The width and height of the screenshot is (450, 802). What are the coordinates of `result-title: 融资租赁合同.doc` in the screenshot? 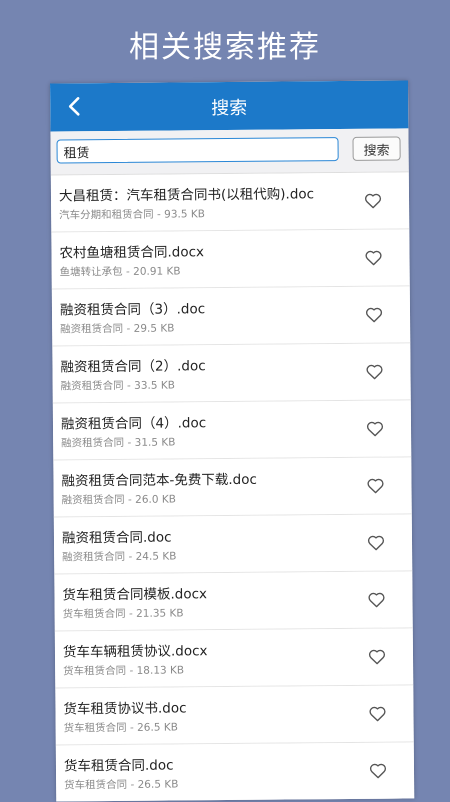 It's located at (116, 538).